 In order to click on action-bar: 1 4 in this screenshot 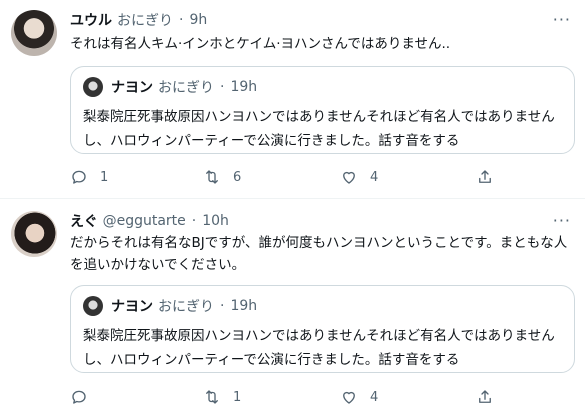, I will do `click(320, 397)`.